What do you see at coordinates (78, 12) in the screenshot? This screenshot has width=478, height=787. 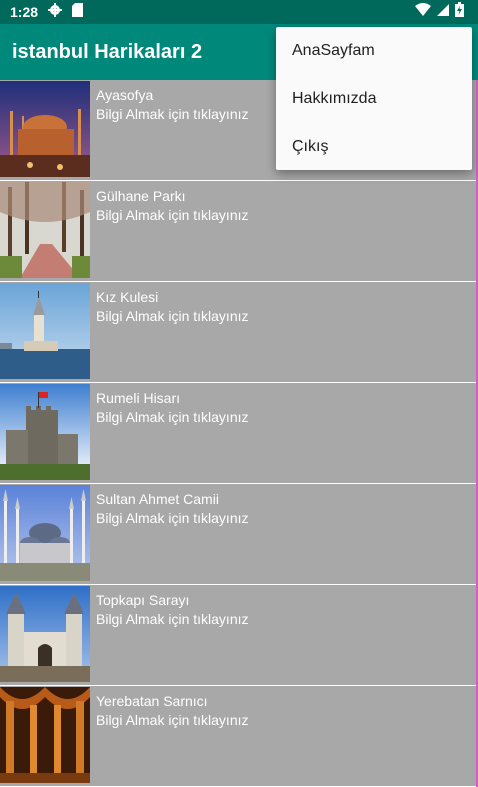 I see `sd-card-icon` at bounding box center [78, 12].